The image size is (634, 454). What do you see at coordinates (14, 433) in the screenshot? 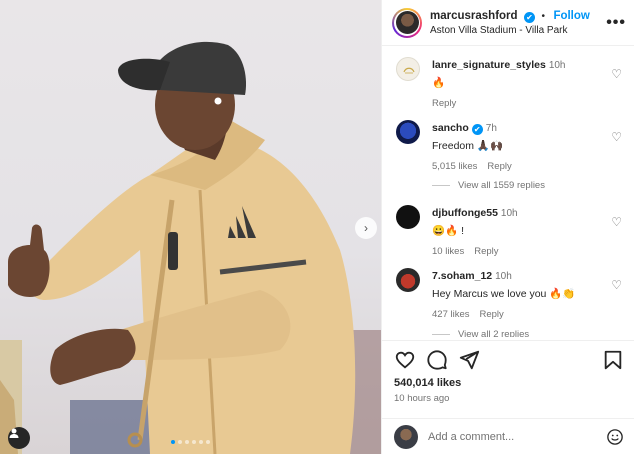
I see `user-icon` at bounding box center [14, 433].